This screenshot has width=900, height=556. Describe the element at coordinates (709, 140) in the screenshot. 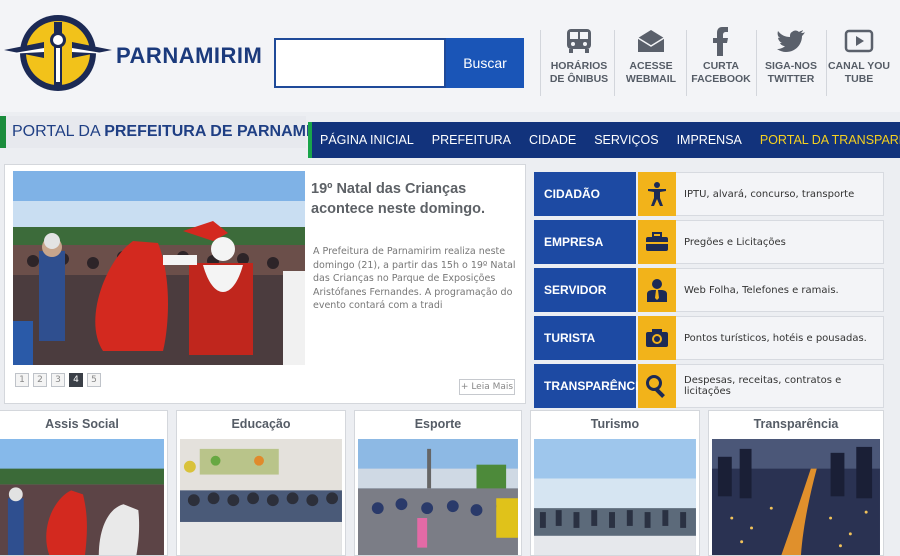

I see `nav-imprensa: IMPRENSA` at that location.